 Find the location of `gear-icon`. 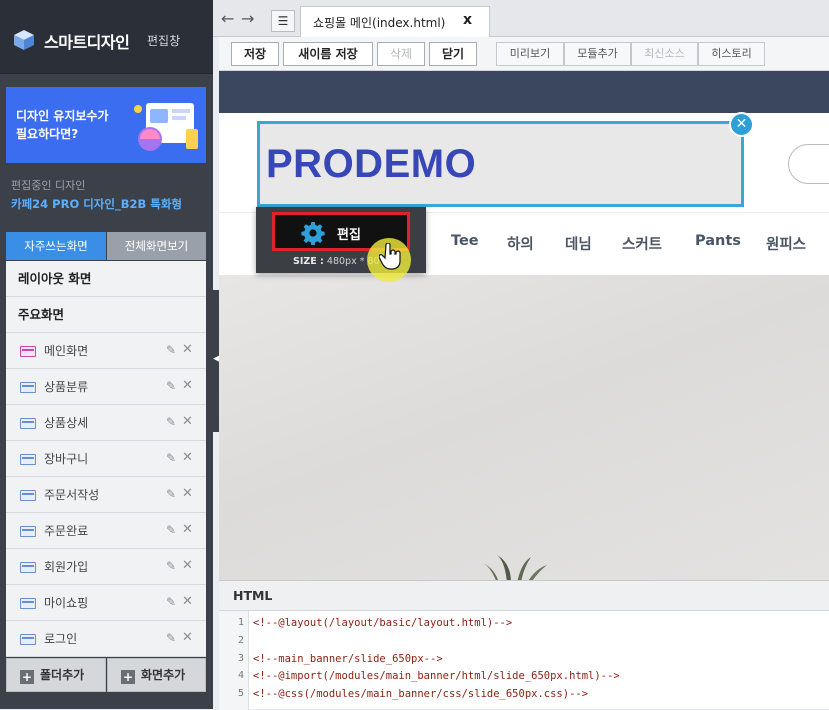

gear-icon is located at coordinates (313, 233).